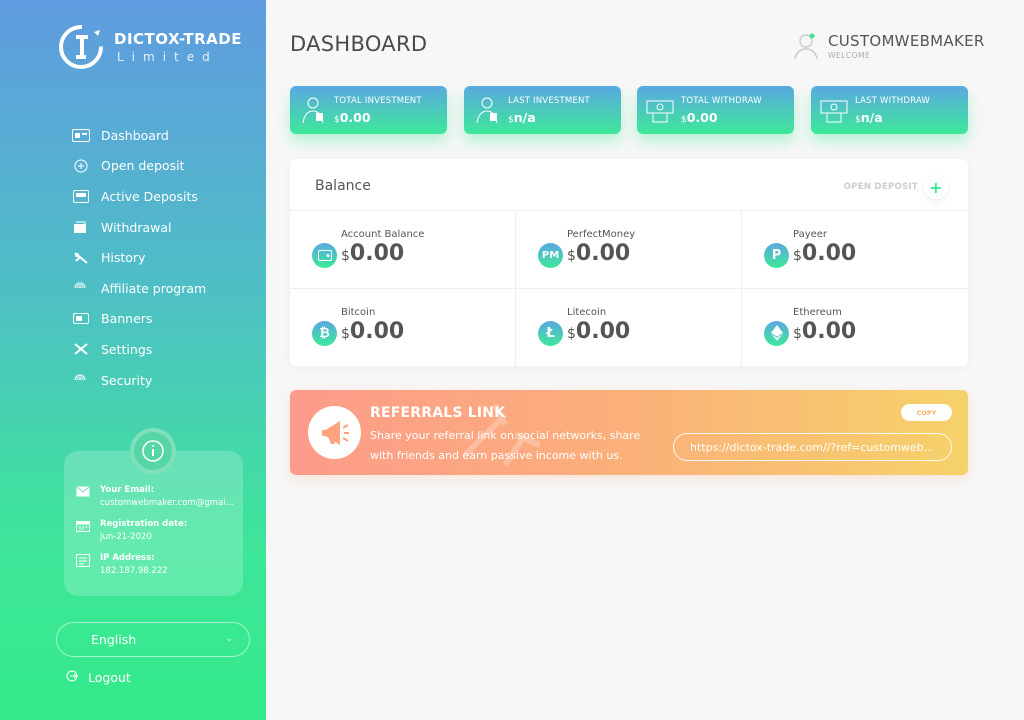  I want to click on registration-label: Registration date:, so click(144, 524).